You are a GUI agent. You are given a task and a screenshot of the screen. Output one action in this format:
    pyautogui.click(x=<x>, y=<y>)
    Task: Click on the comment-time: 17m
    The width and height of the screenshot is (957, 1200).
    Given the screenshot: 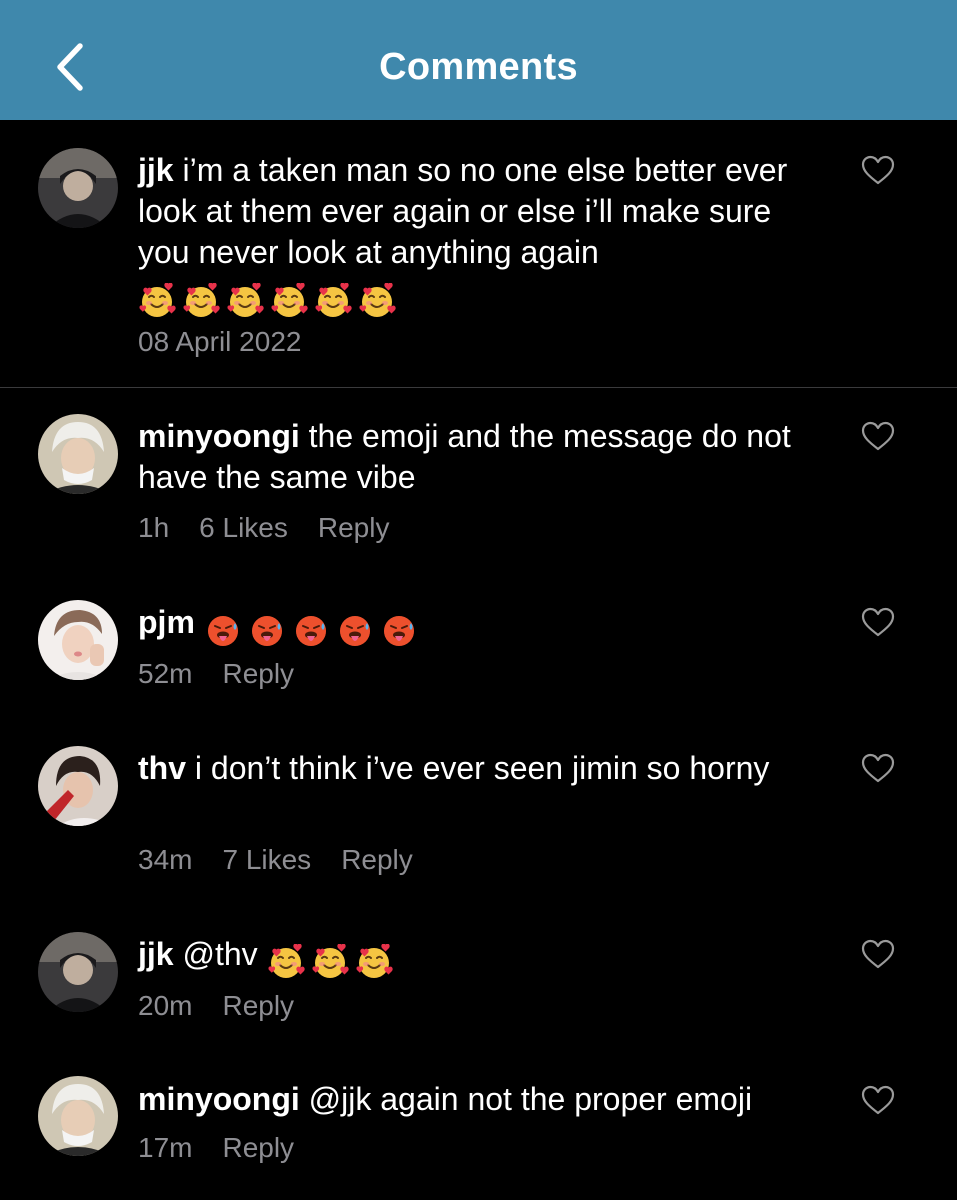 What is the action you would take?
    pyautogui.click(x=165, y=1147)
    